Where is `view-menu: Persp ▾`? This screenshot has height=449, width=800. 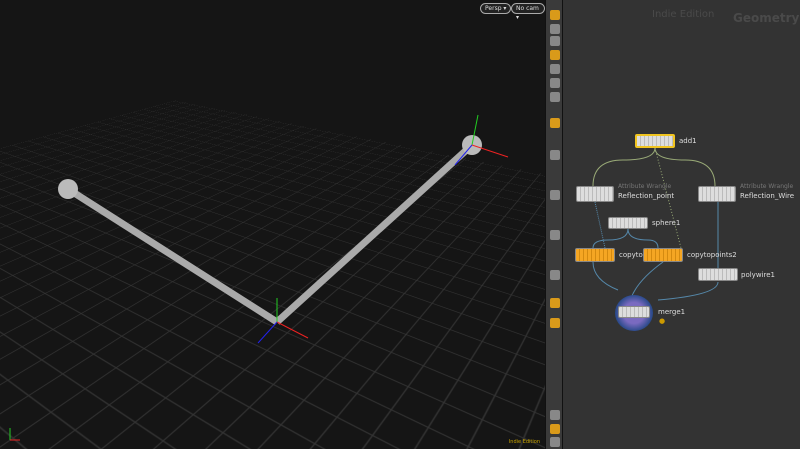
view-menu: Persp ▾ is located at coordinates (496, 8).